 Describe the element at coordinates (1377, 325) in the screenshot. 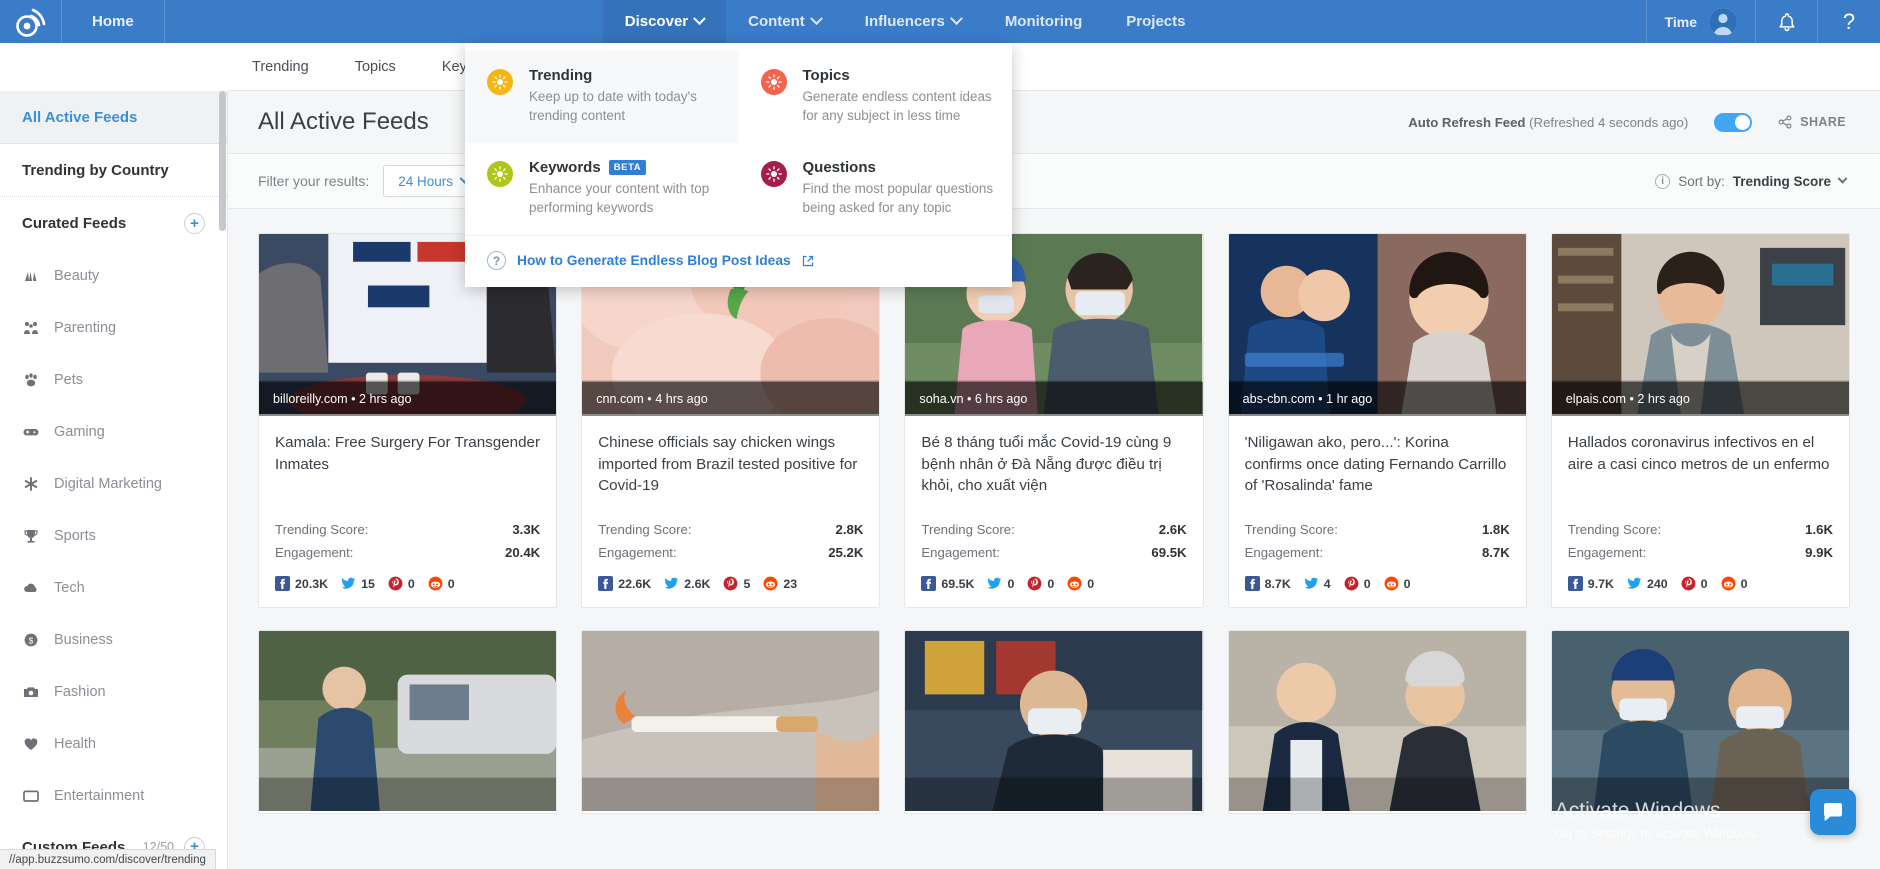

I see `card-thumbnail: abs-cbn.com • 1 hr ago` at that location.